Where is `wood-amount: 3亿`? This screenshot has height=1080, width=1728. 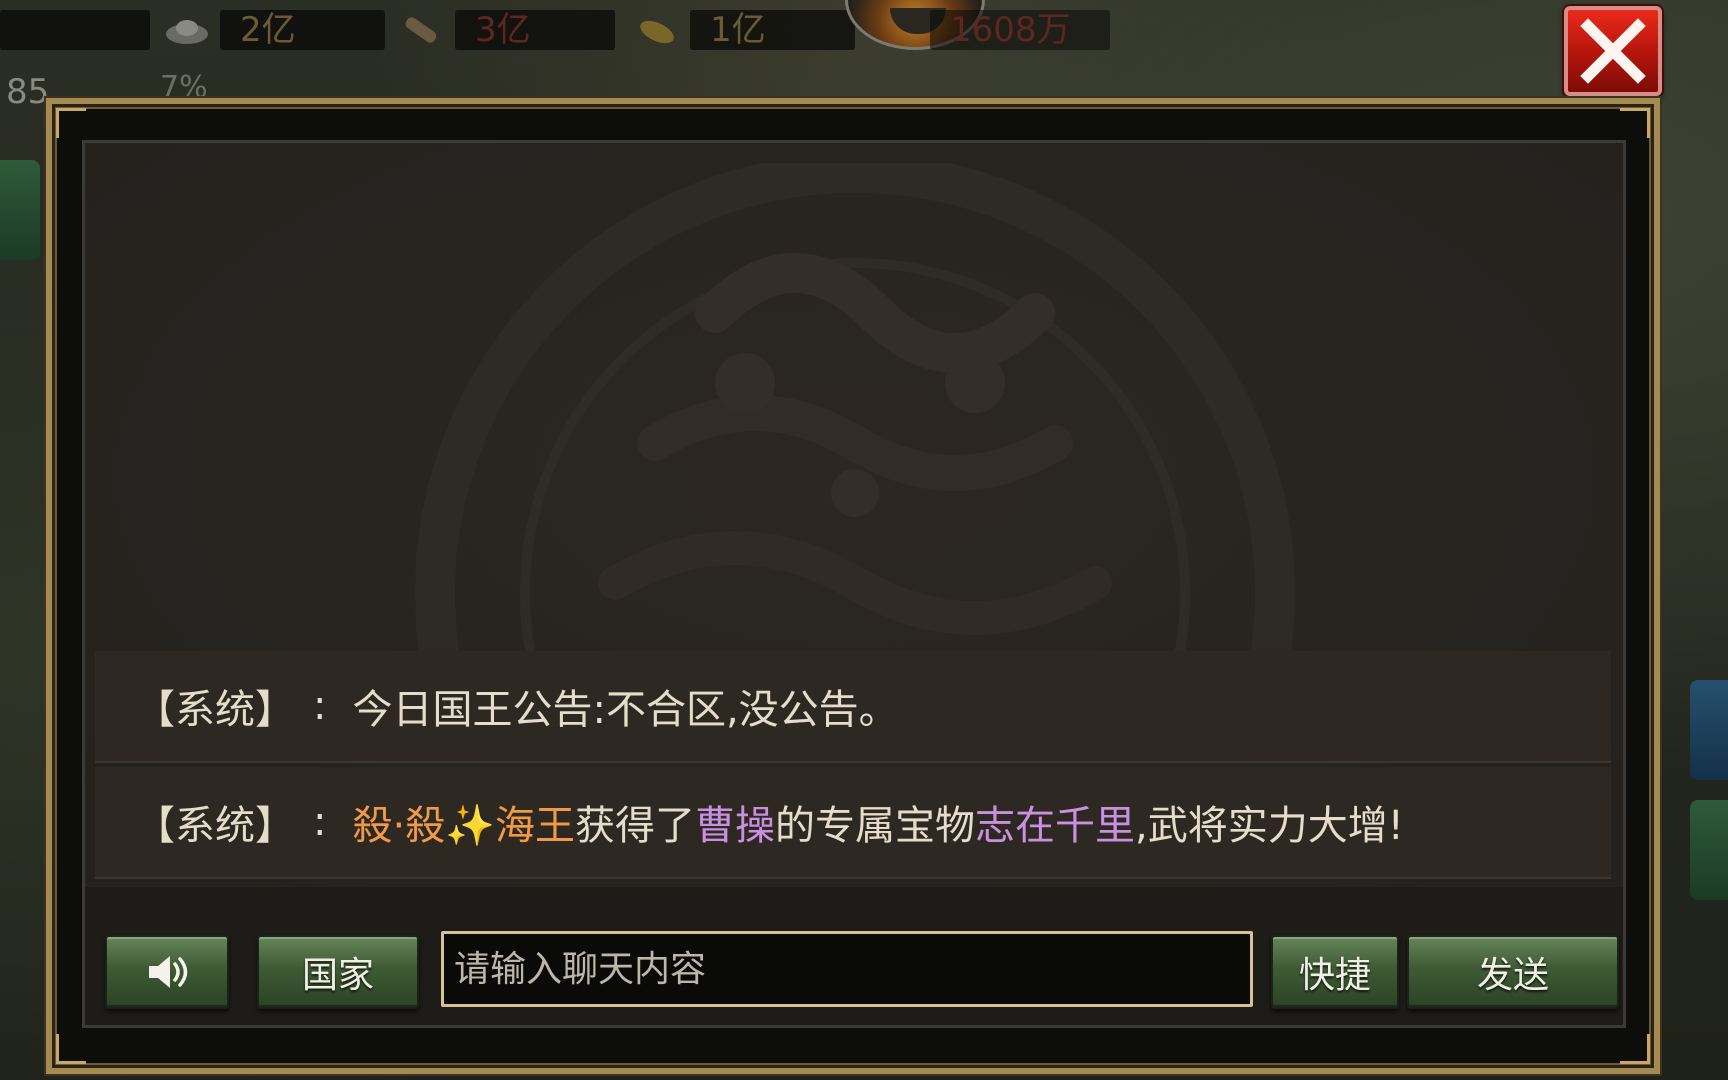
wood-amount: 3亿 is located at coordinates (535, 30).